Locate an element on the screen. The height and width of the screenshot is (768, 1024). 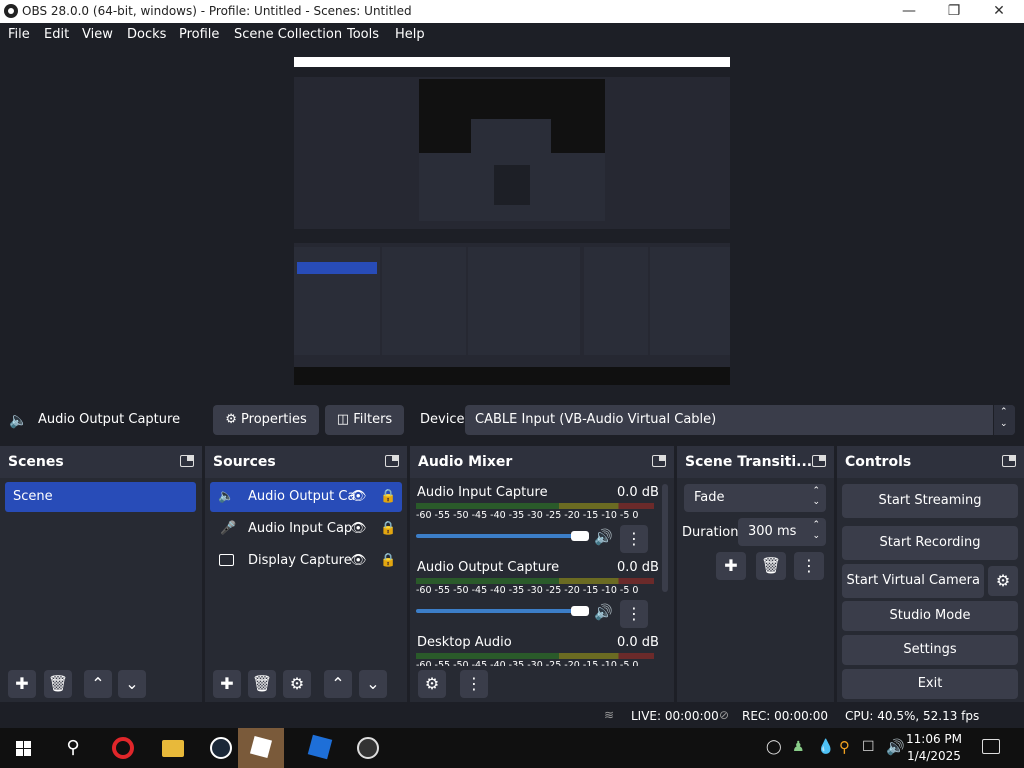
transition-select: Fade ⌃ ⌄ is located at coordinates (755, 498).